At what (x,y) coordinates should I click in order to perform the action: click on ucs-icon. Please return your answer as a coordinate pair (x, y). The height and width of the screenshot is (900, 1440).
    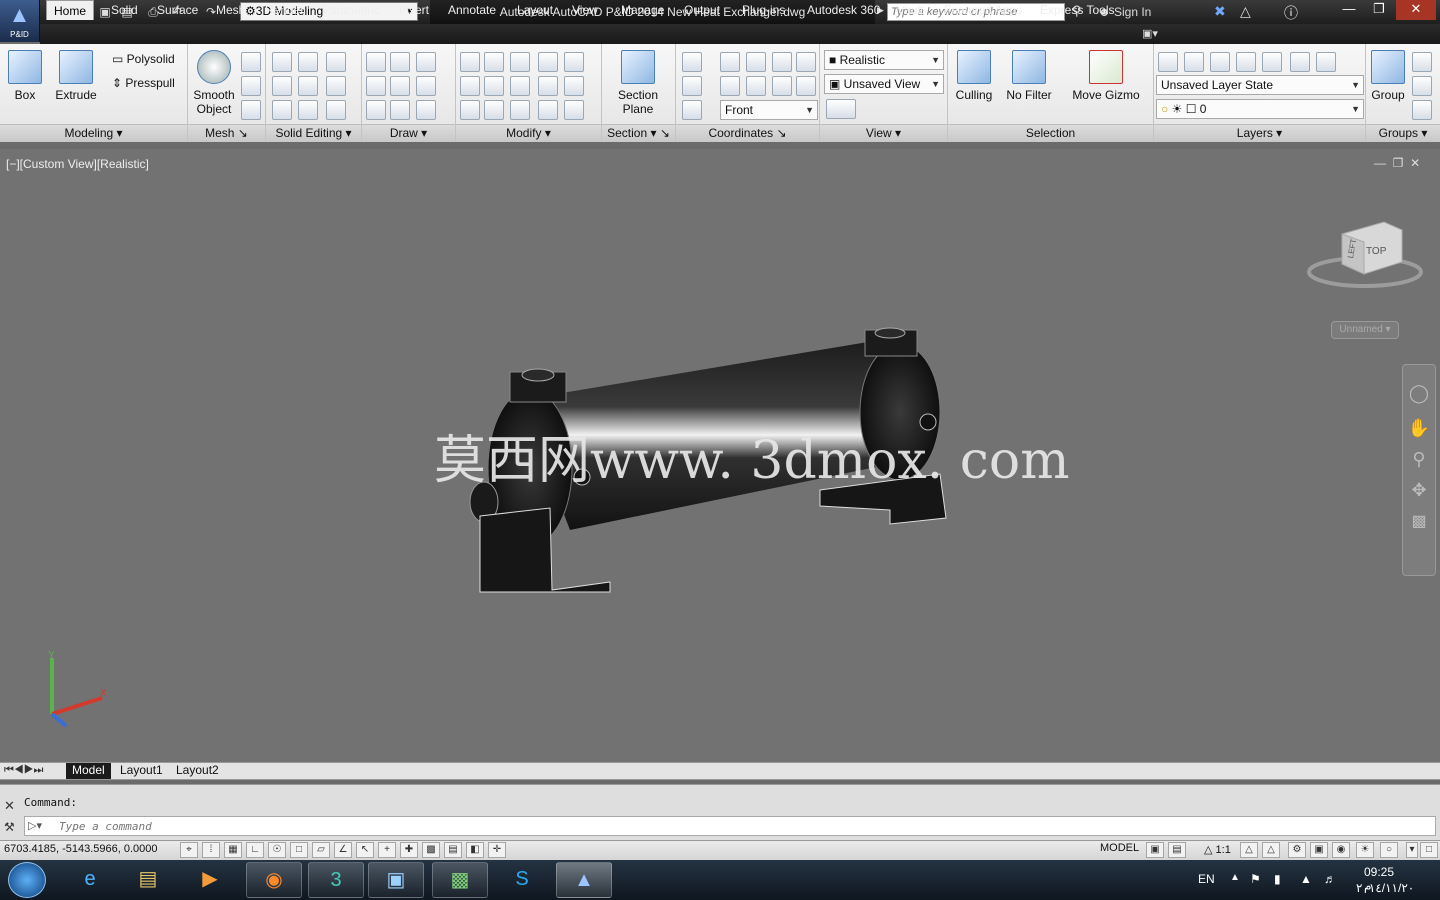
    Looking at the image, I should click on (692, 62).